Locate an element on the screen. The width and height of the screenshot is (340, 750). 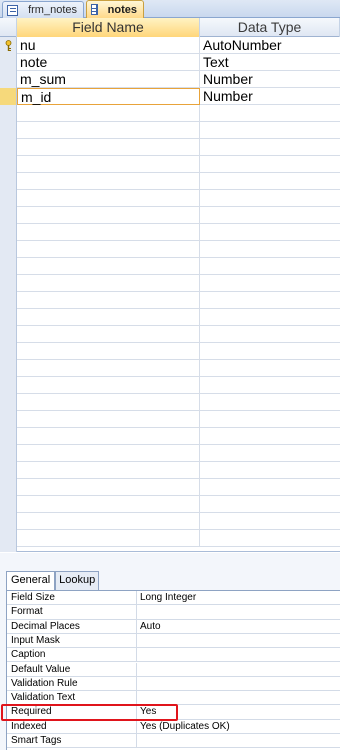
data-type-header: Data Type is located at coordinates (270, 27).